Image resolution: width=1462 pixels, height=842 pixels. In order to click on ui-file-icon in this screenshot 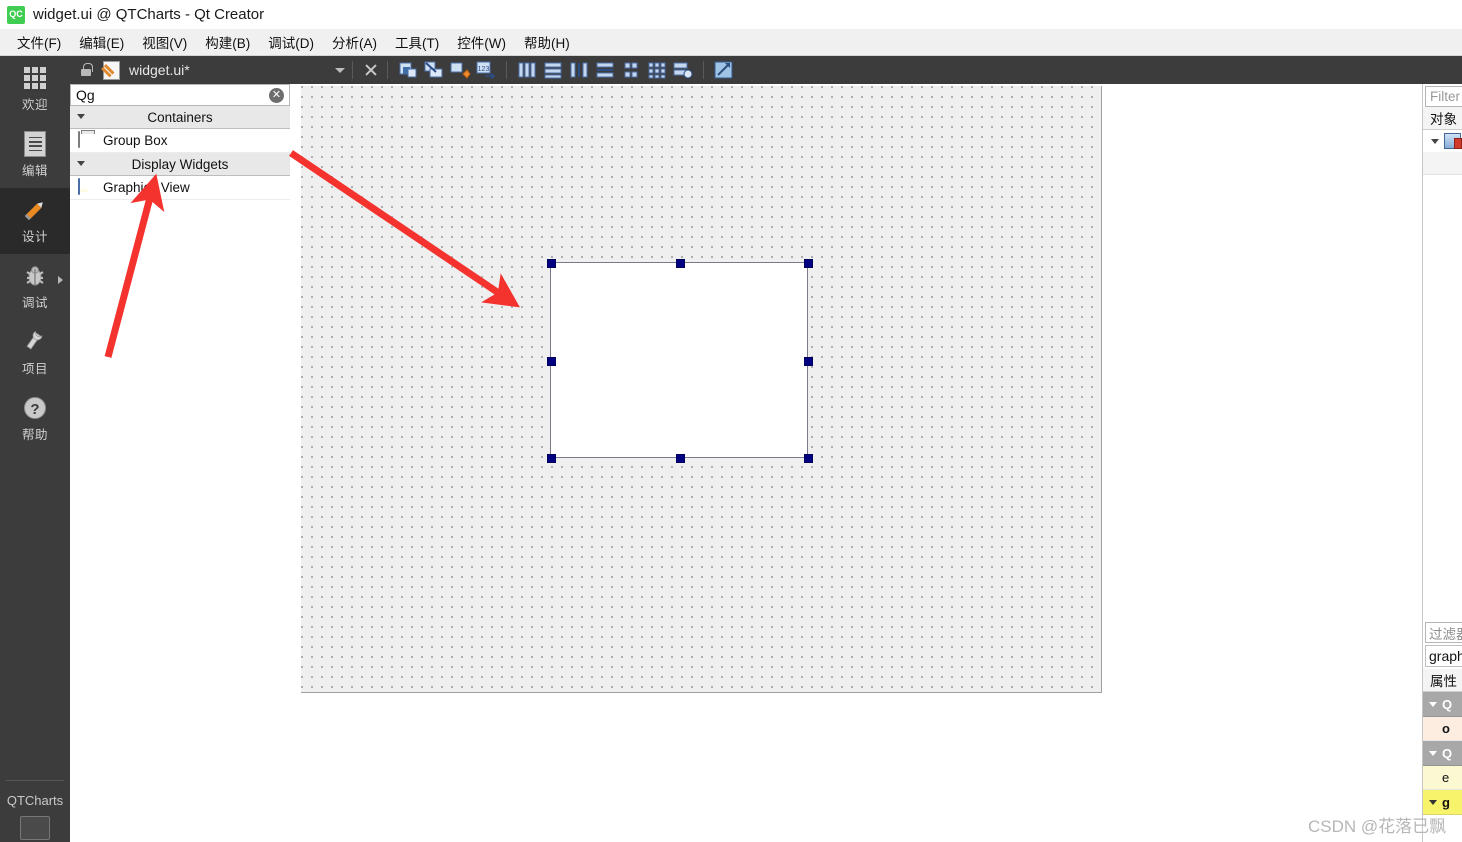, I will do `click(111, 70)`.